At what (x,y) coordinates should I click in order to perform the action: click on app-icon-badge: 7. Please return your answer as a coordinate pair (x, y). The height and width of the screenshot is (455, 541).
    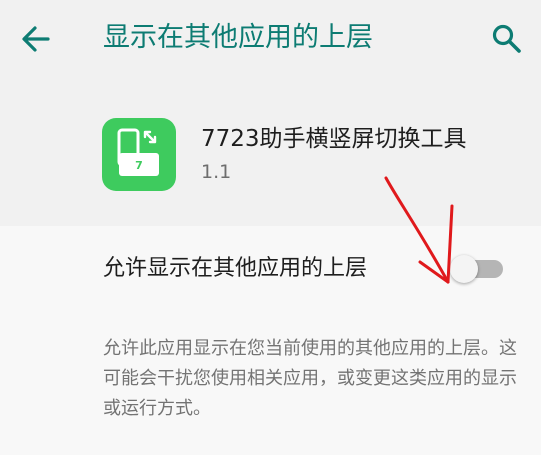
    Looking at the image, I should click on (139, 165).